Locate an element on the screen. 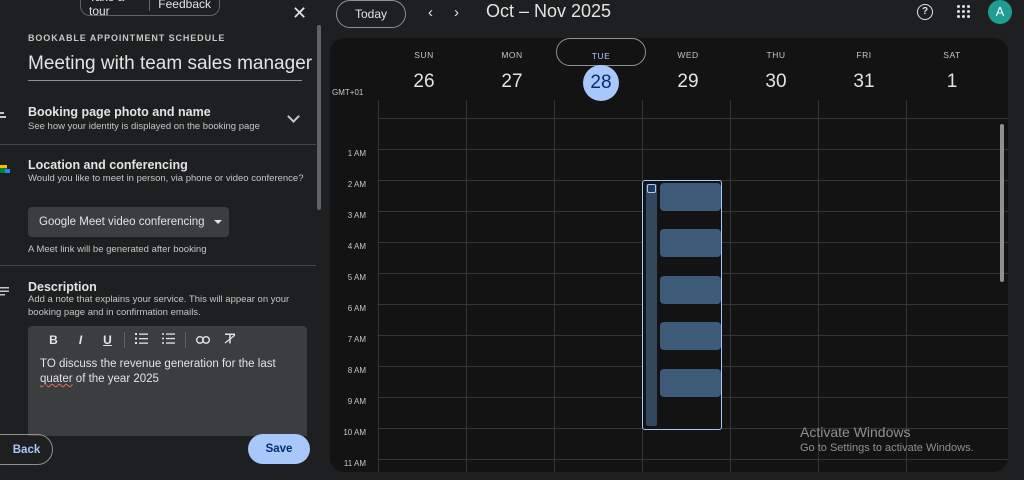 The height and width of the screenshot is (480, 1024). day-of-week: THU is located at coordinates (776, 55).